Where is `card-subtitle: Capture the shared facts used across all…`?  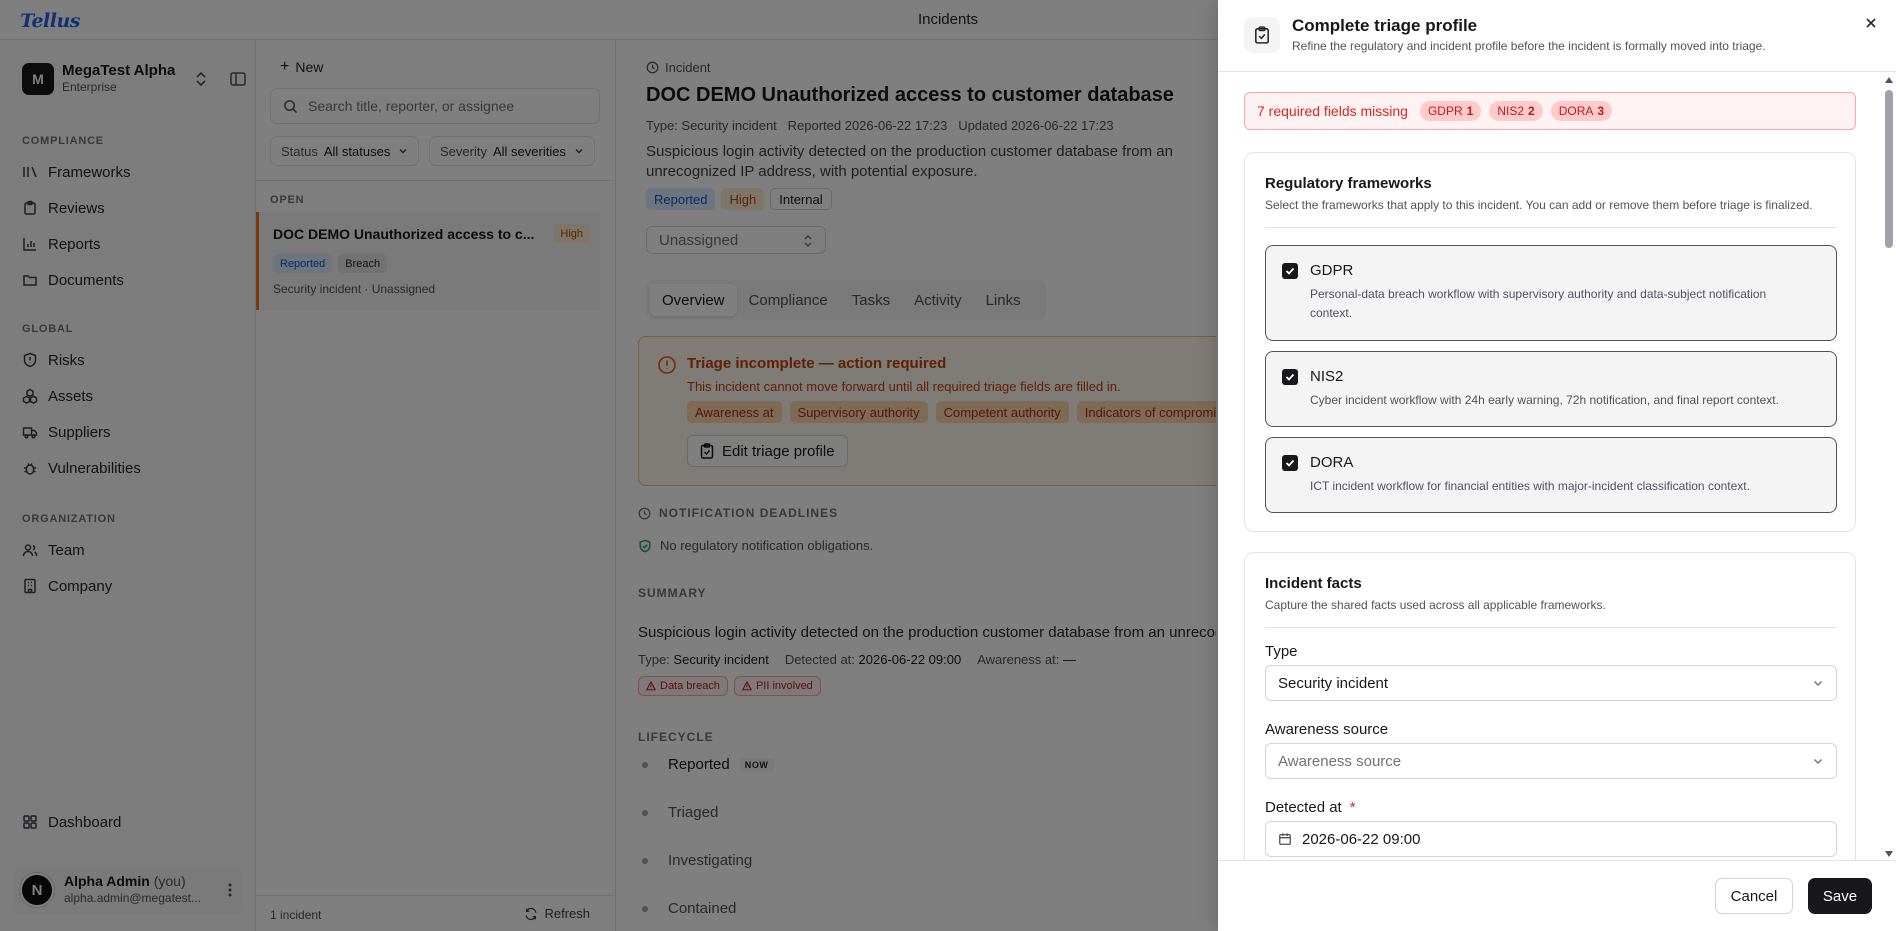 card-subtitle: Capture the shared facts used across all… is located at coordinates (1435, 605).